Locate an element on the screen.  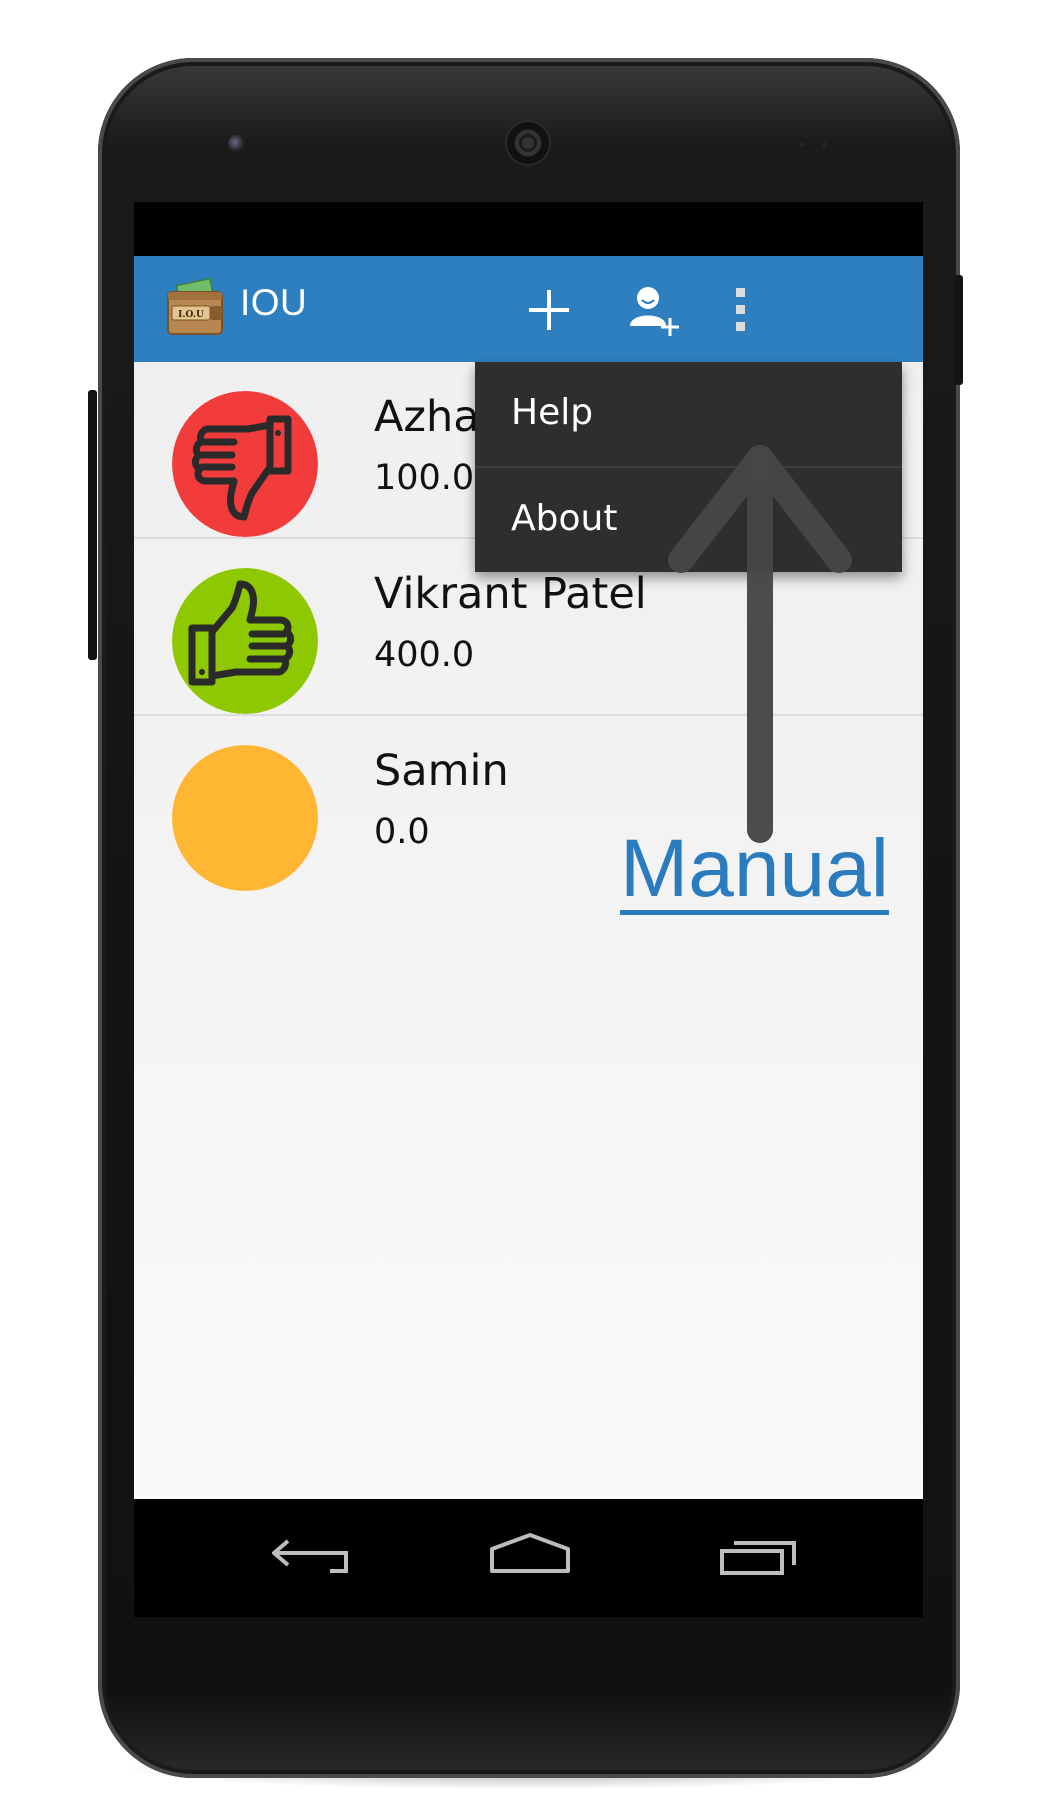
menu-item-label: Help is located at coordinates (552, 412).